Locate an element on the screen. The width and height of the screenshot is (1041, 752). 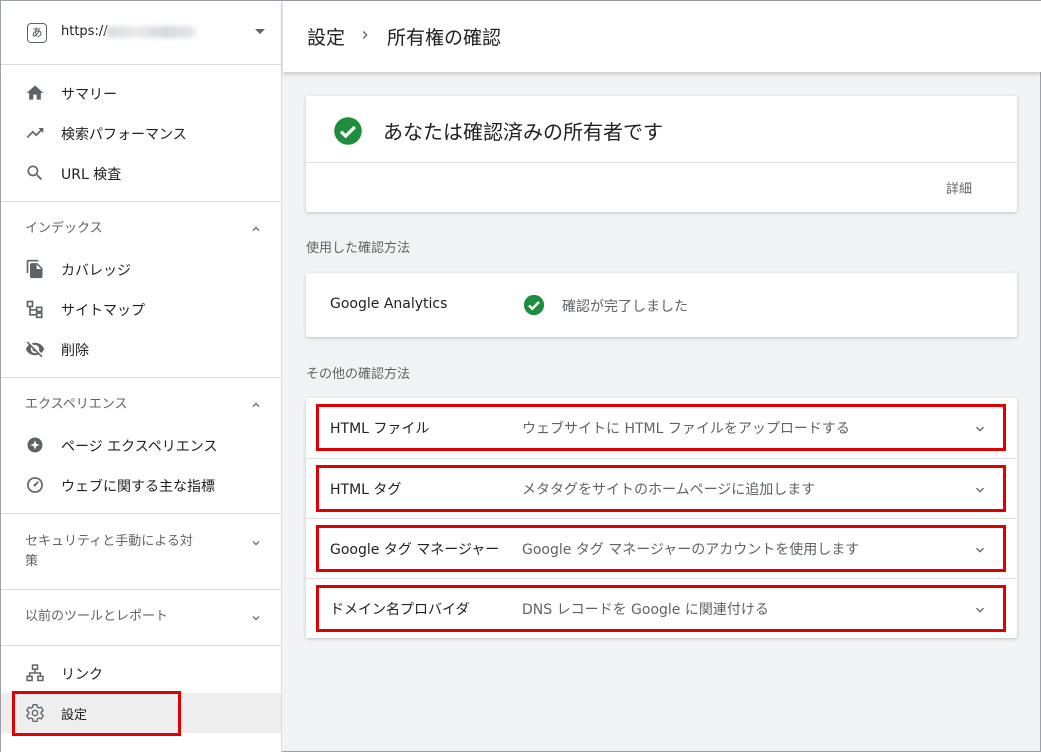
chevron-right-icon is located at coordinates (365, 35).